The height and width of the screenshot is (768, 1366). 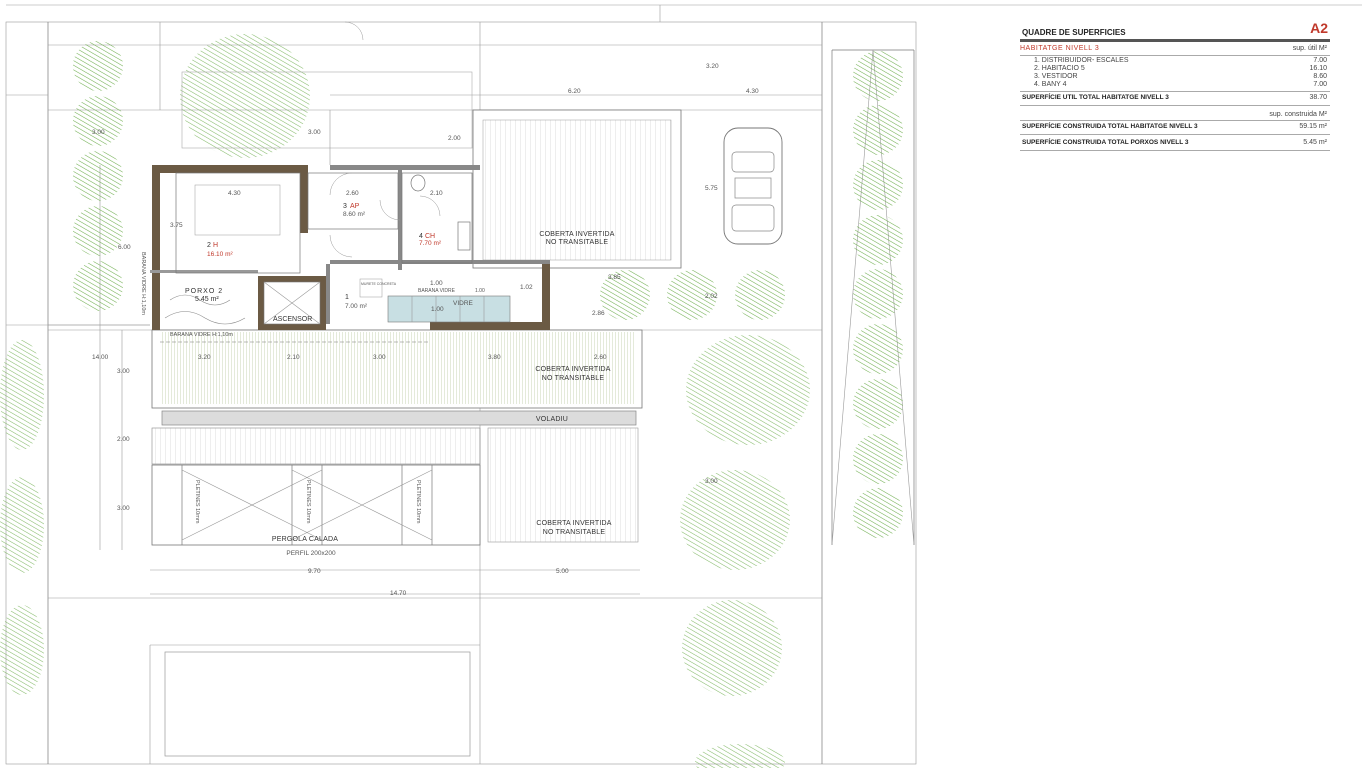 What do you see at coordinates (552, 419) in the screenshot?
I see `overhang-label: VOLADIU` at bounding box center [552, 419].